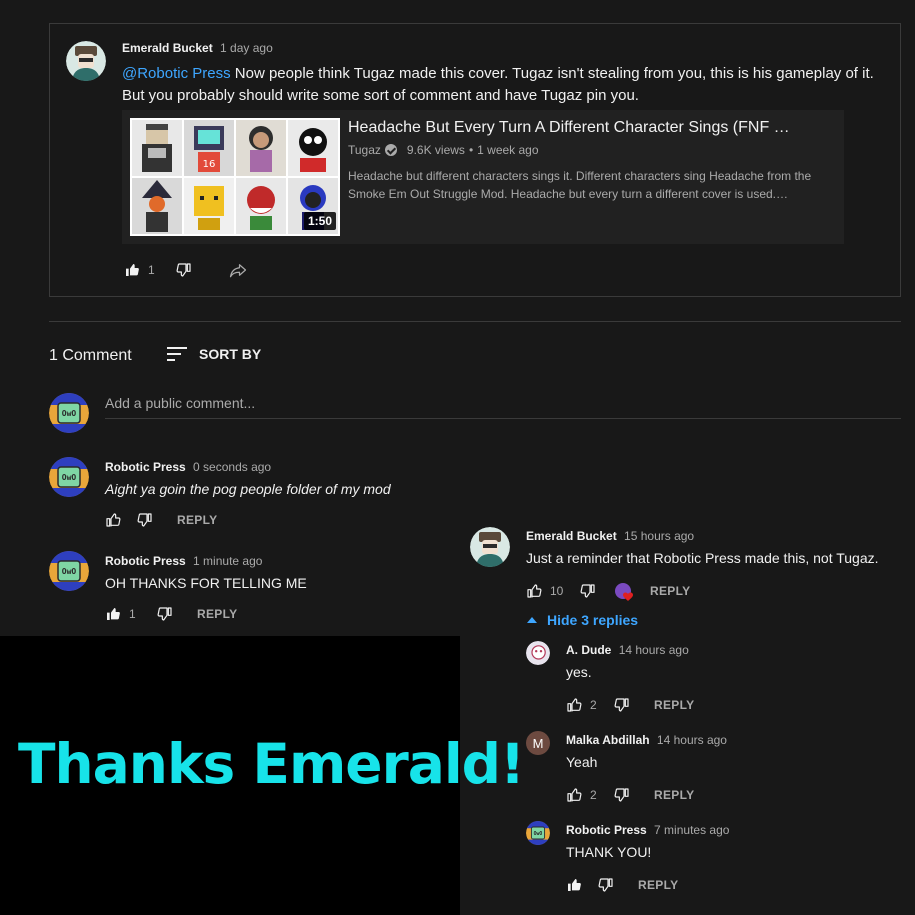  What do you see at coordinates (588, 650) in the screenshot?
I see `reply-author: A. Dude` at bounding box center [588, 650].